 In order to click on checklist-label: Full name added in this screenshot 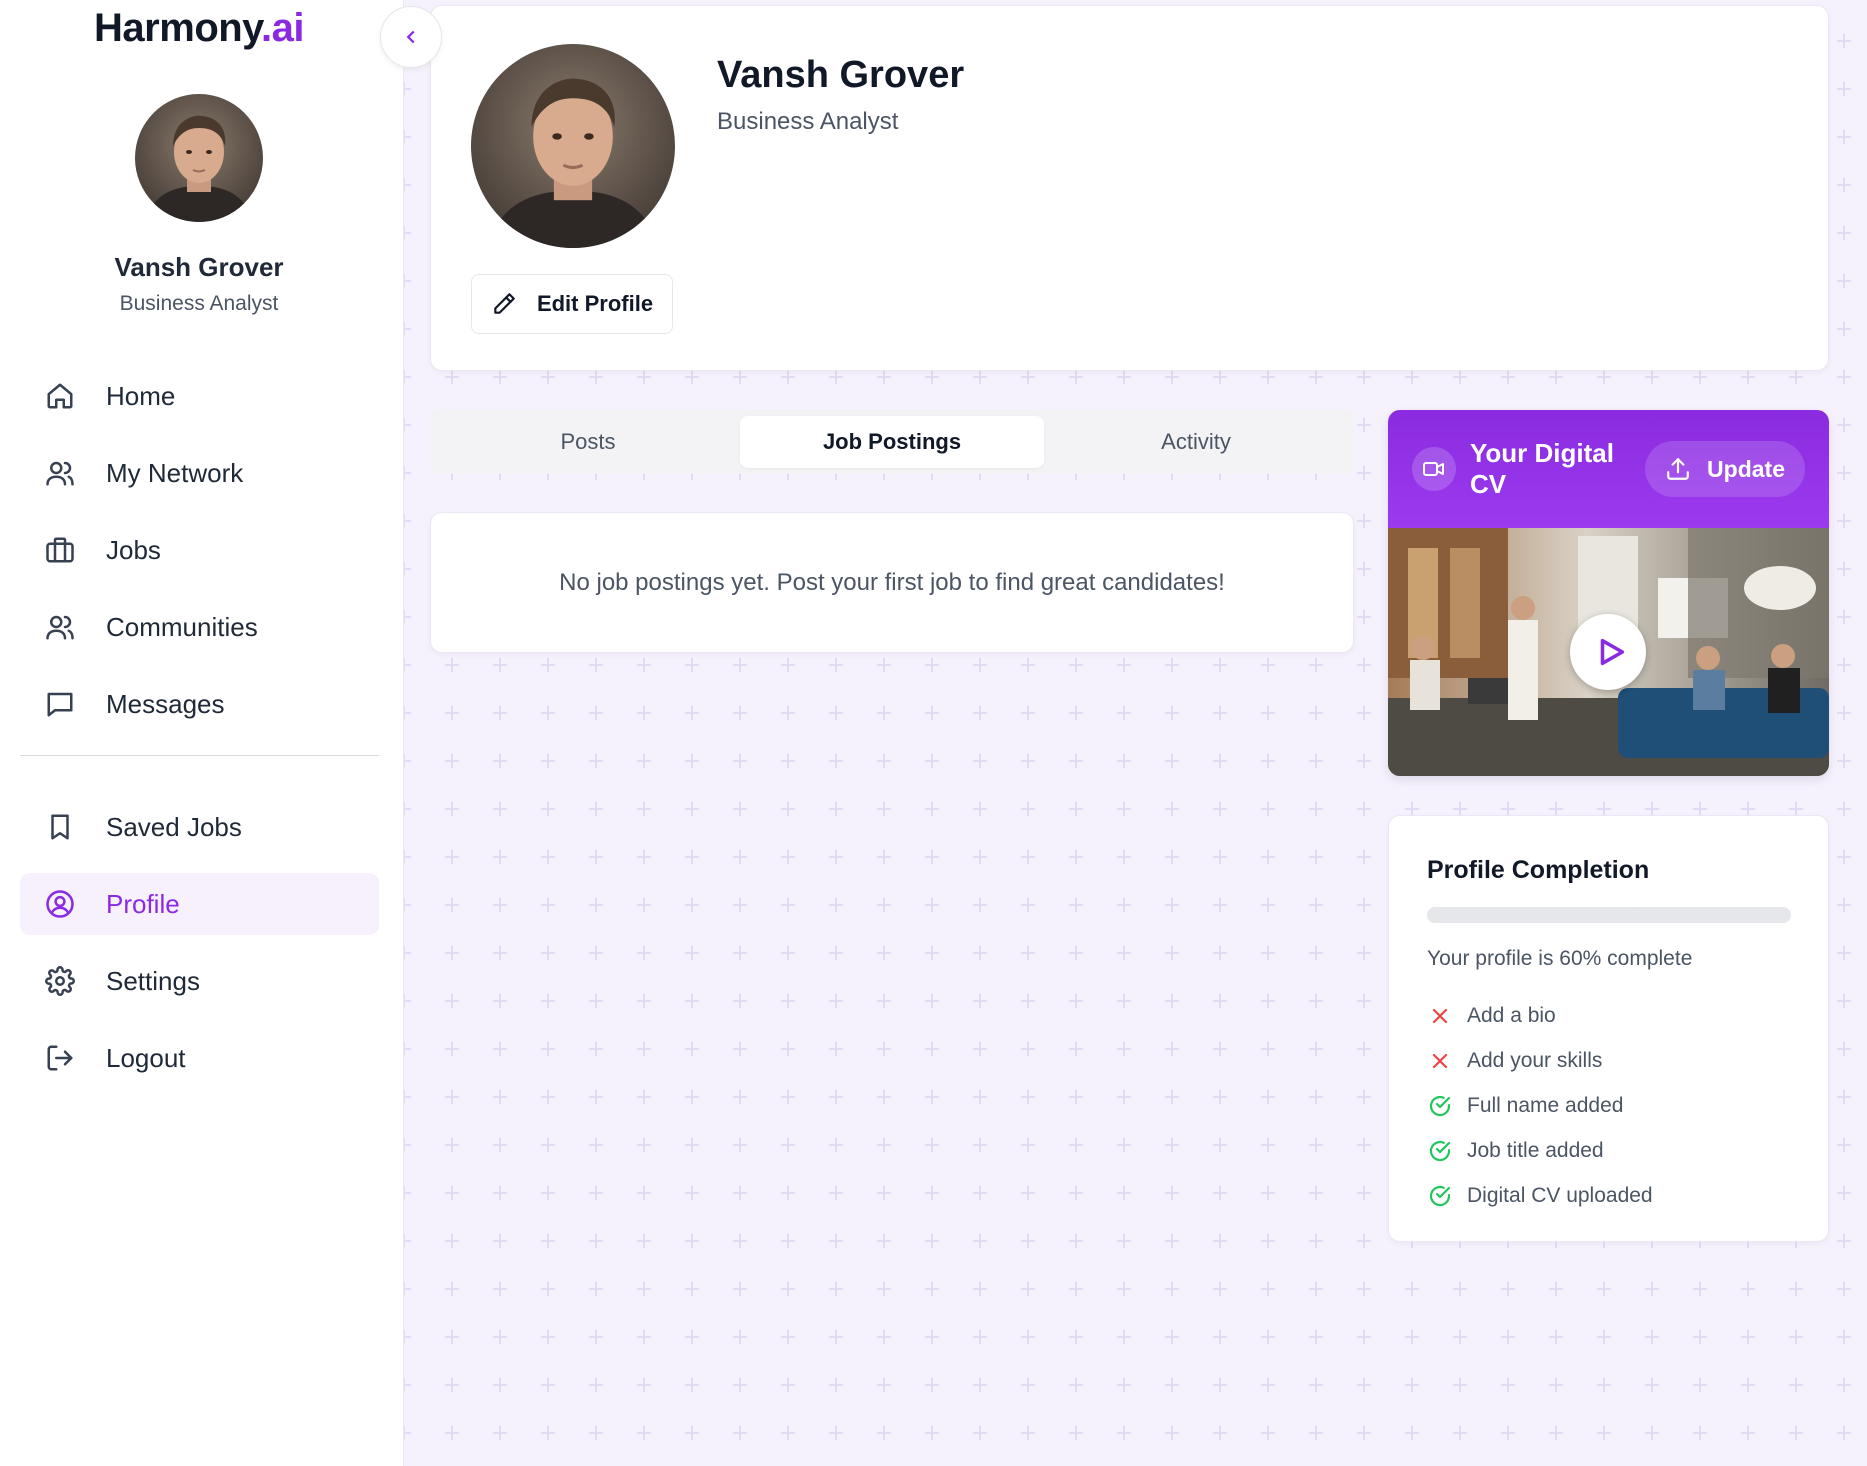, I will do `click(1545, 1105)`.